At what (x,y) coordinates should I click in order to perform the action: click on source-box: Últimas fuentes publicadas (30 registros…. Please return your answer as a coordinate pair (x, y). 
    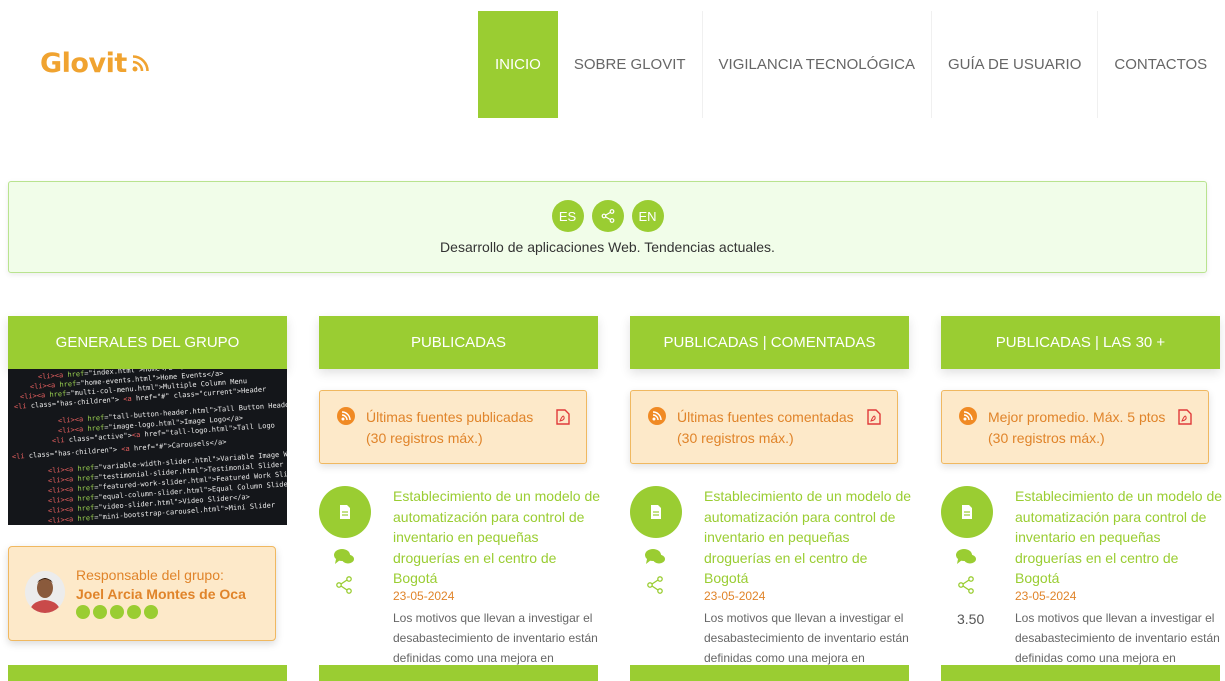
    Looking at the image, I should click on (453, 427).